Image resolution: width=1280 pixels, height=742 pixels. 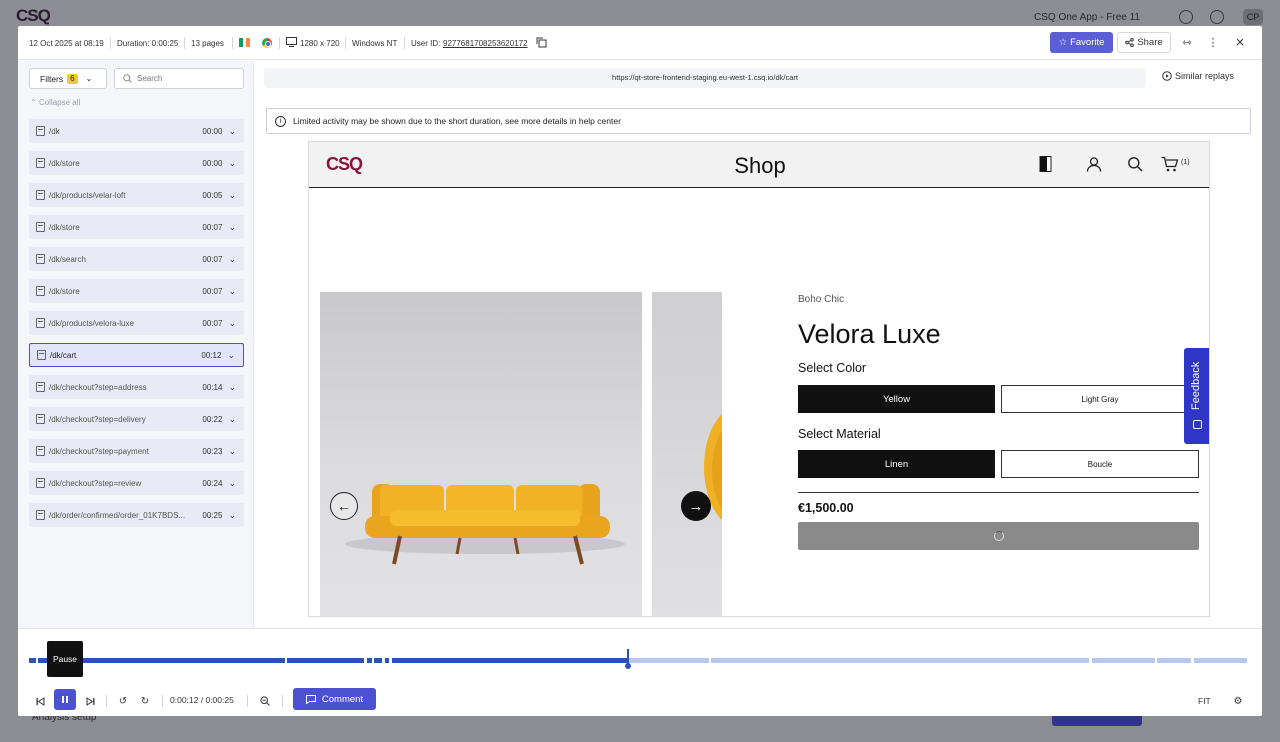 What do you see at coordinates (628, 659) in the screenshot?
I see `timeline-playhead` at bounding box center [628, 659].